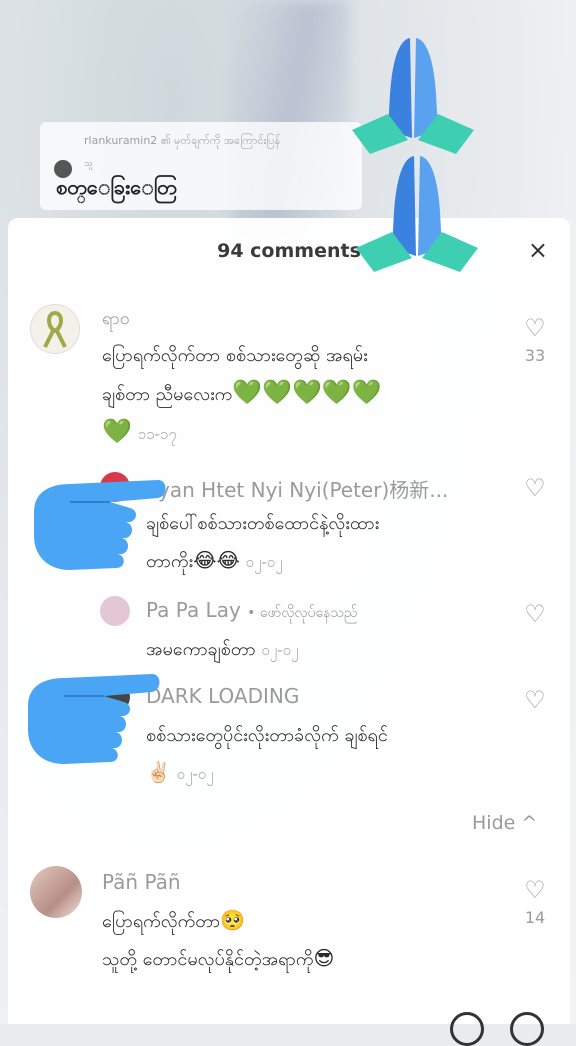 The image size is (576, 1046). Describe the element at coordinates (307, 392) in the screenshot. I see `green-hearts-icon: 💚💚💚💚💚` at that location.